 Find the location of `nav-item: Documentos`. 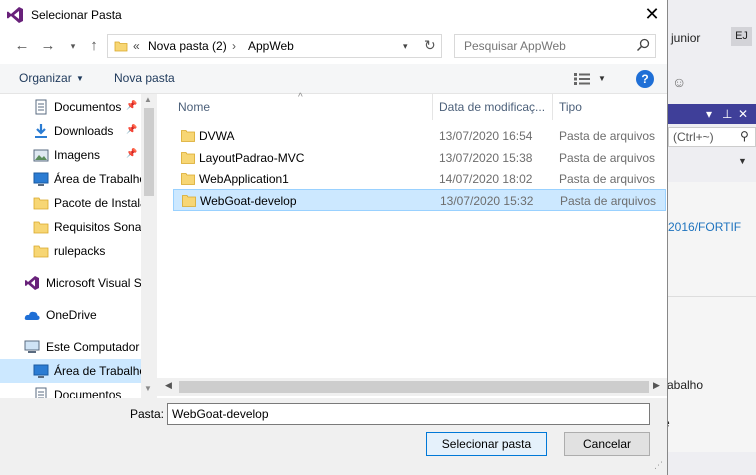

nav-item: Documentos is located at coordinates (70, 390).